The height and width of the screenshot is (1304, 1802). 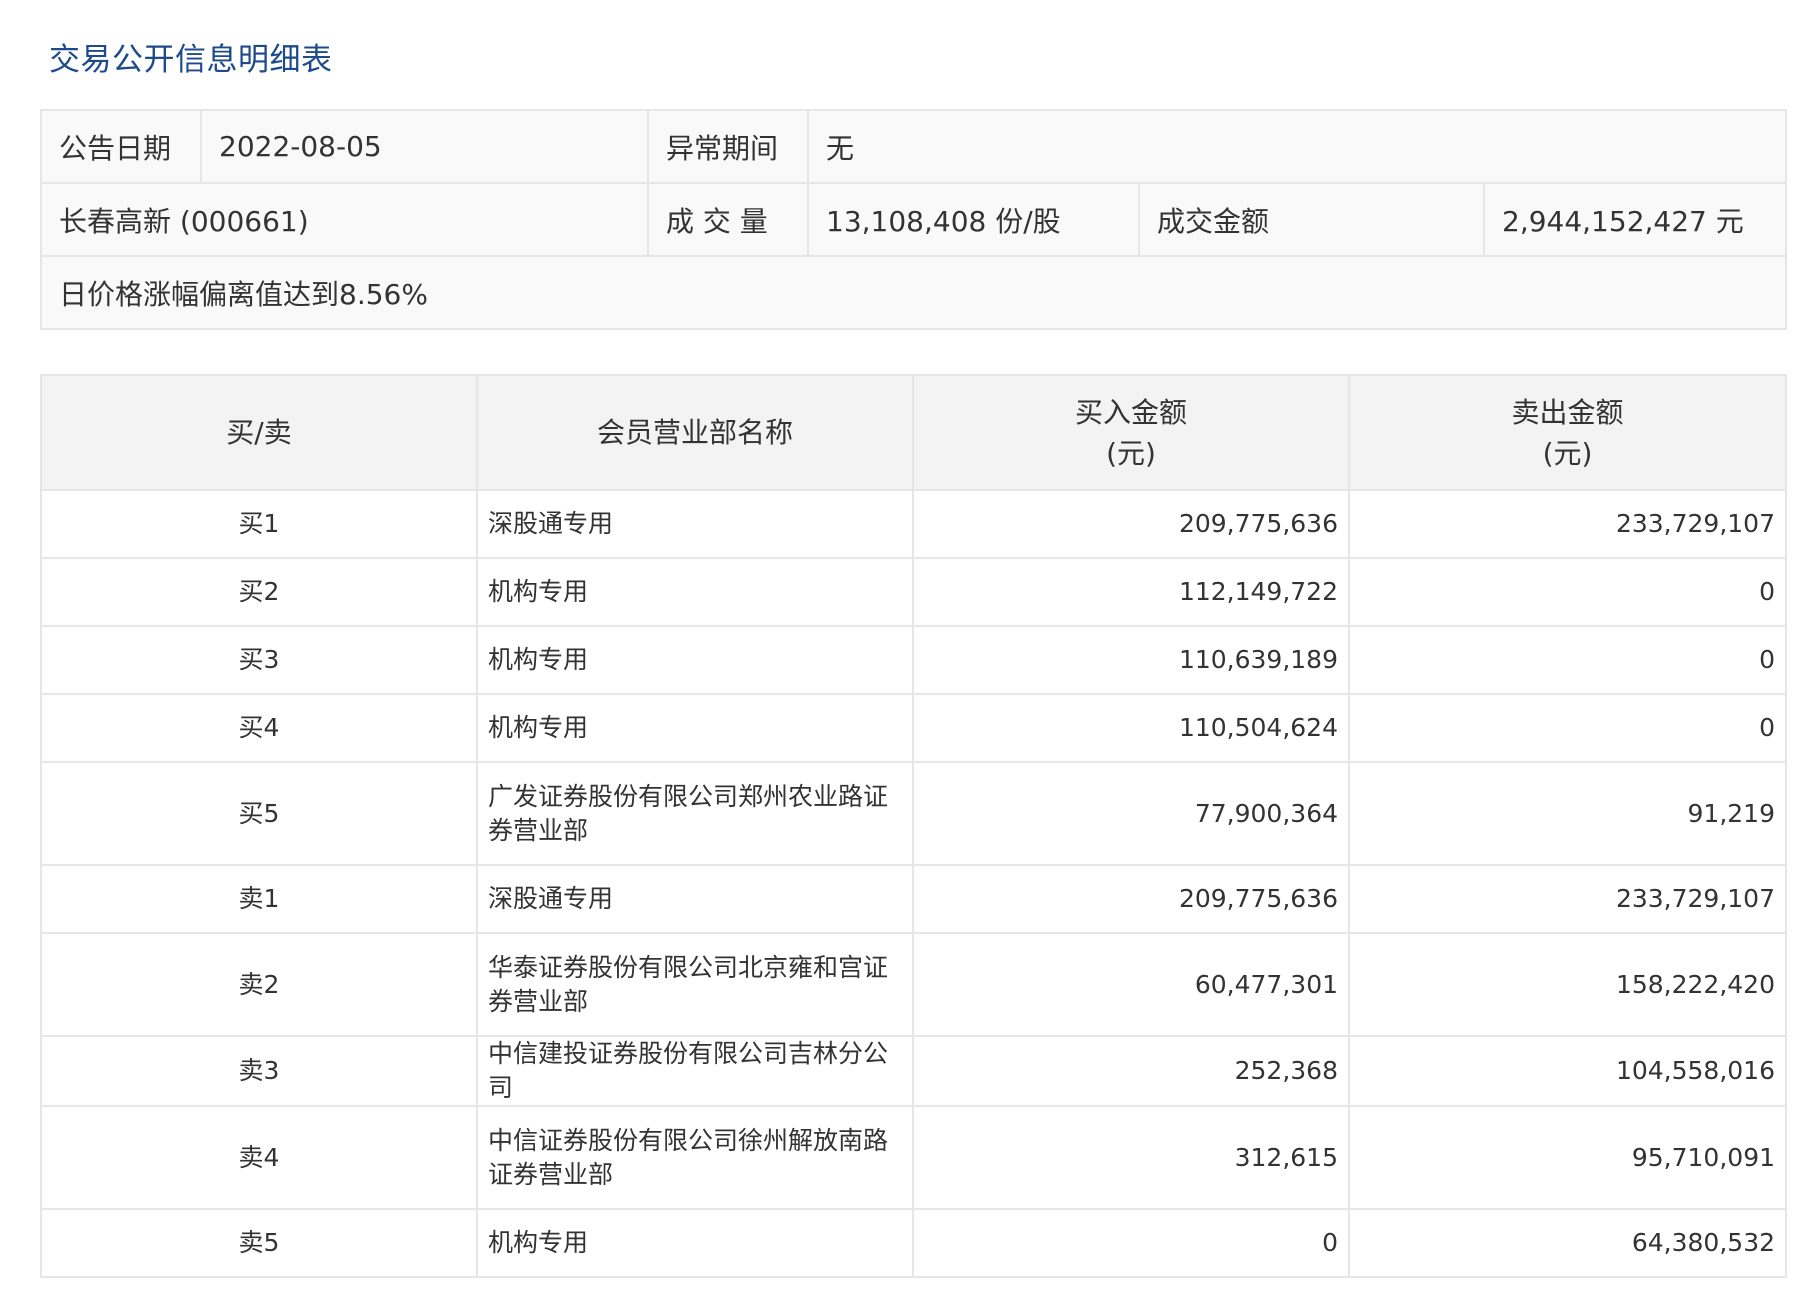 I want to click on row-buy-amount: 252,368, so click(x=1131, y=1071).